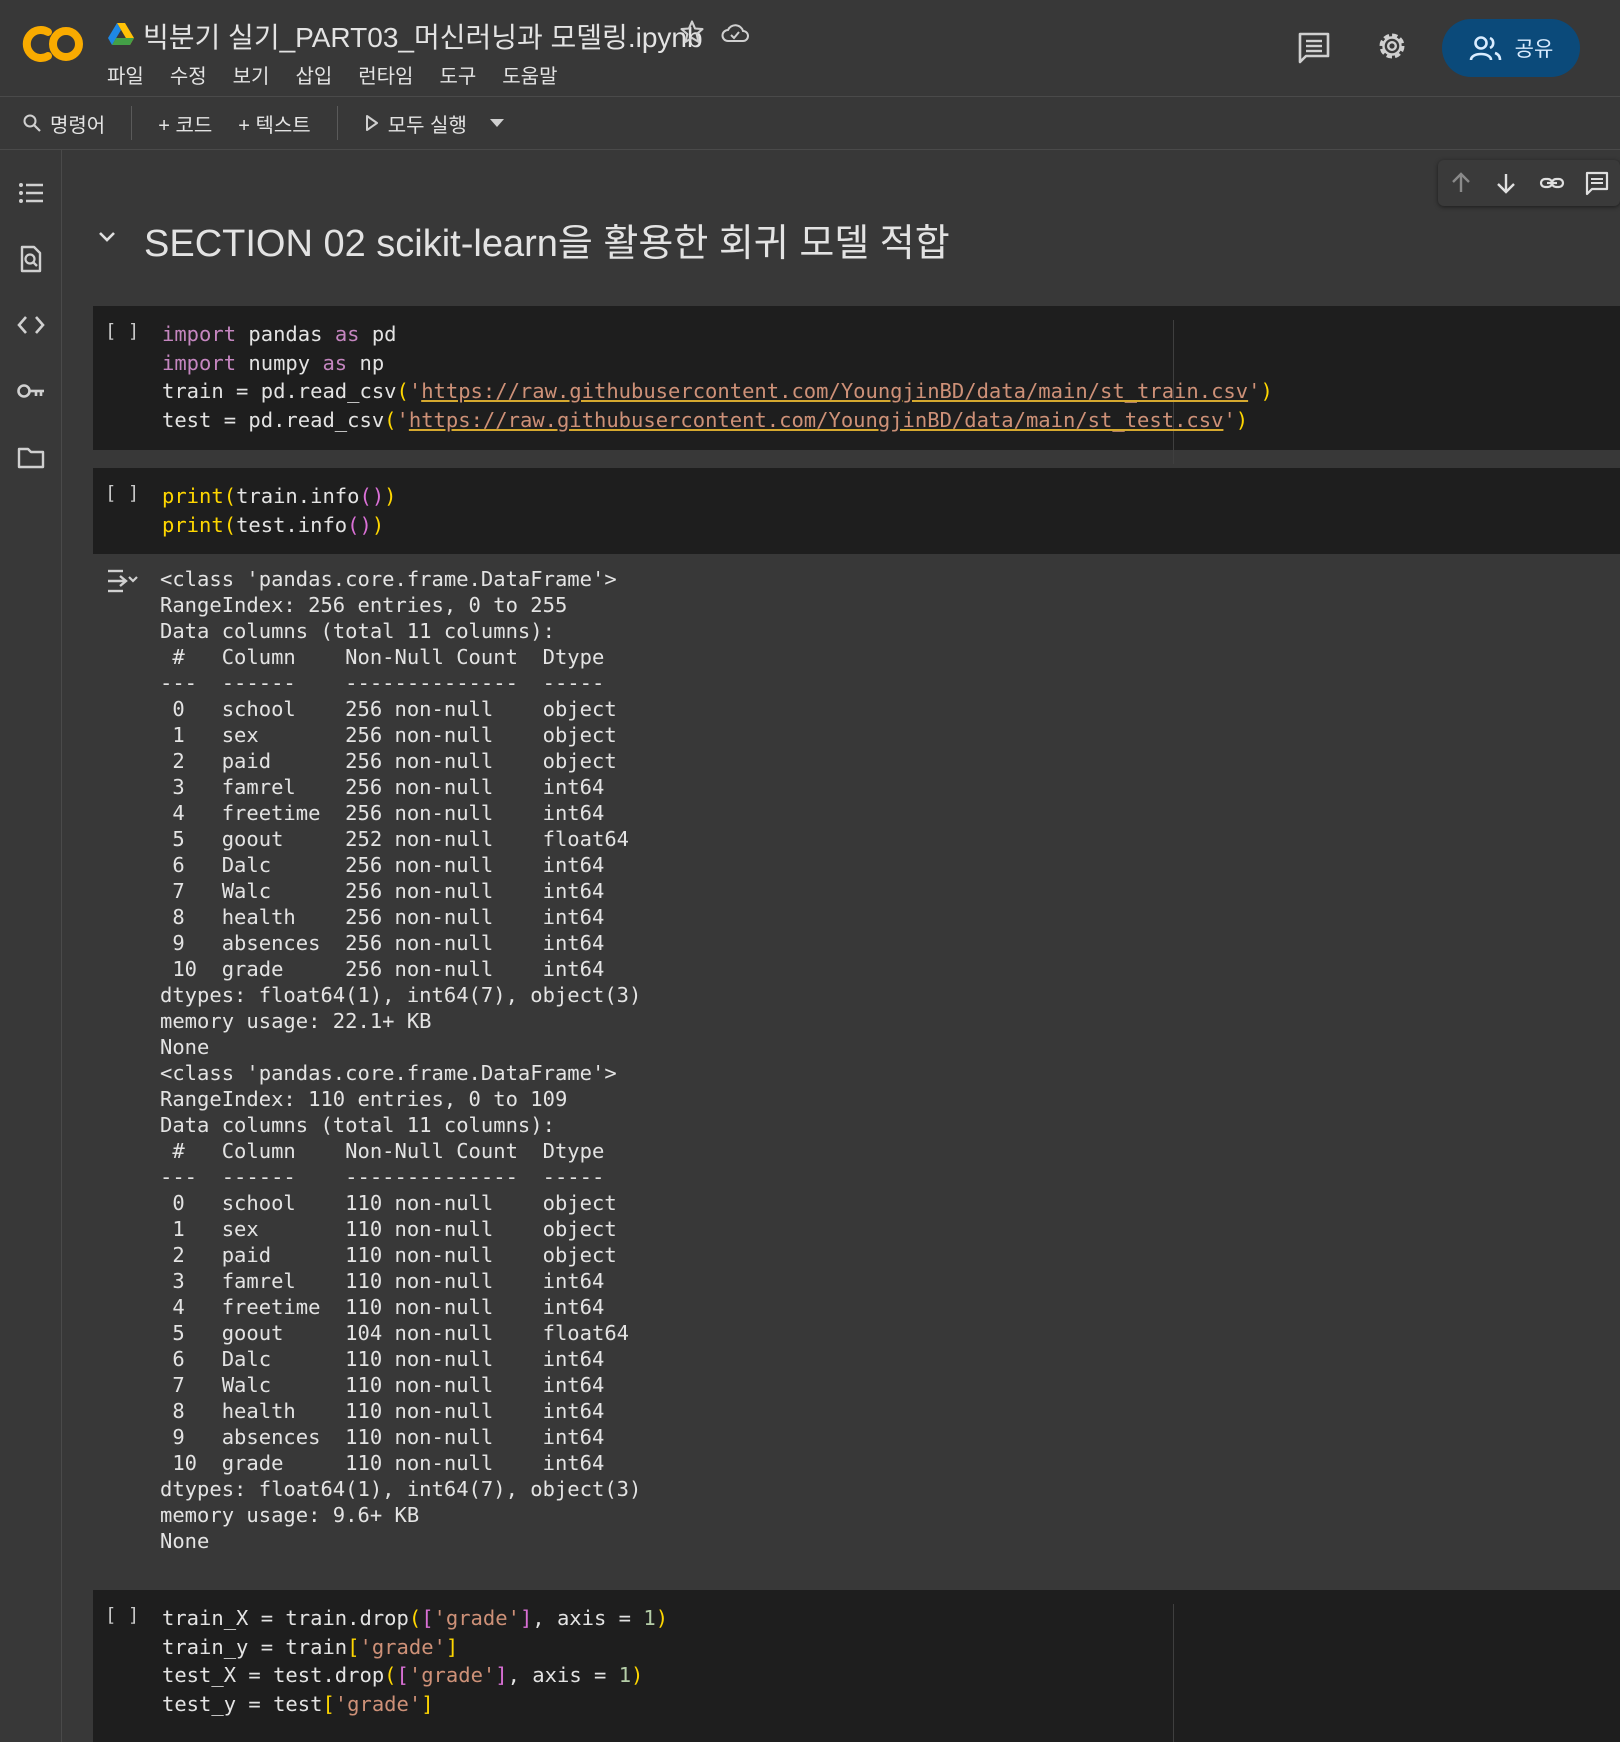 Image resolution: width=1620 pixels, height=1742 pixels. I want to click on line-length-ruler, so click(1173, 1673).